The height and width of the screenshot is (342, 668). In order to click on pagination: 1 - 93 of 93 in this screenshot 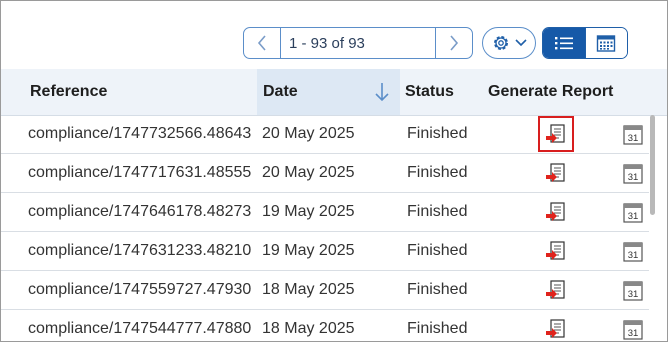, I will do `click(358, 43)`.